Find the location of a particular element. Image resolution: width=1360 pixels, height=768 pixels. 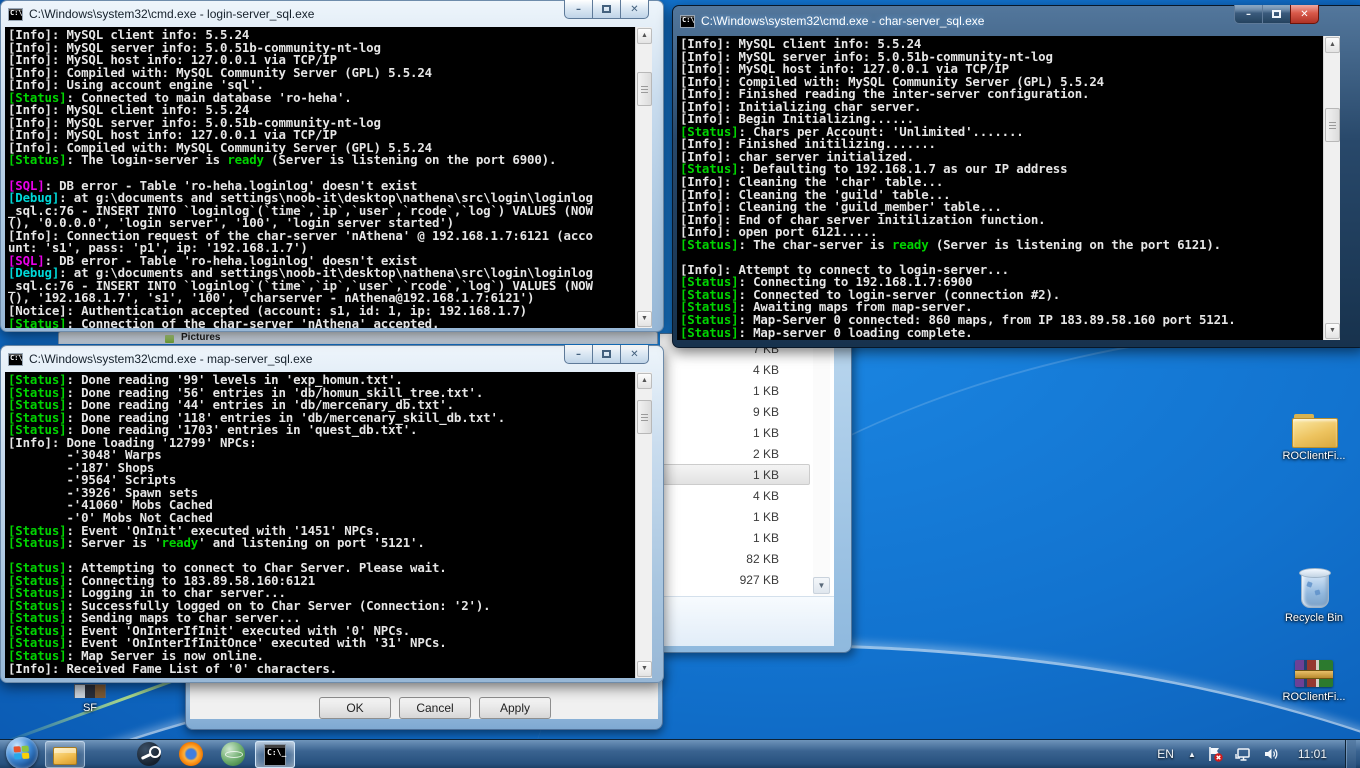

explorer-icon is located at coordinates (65, 756).